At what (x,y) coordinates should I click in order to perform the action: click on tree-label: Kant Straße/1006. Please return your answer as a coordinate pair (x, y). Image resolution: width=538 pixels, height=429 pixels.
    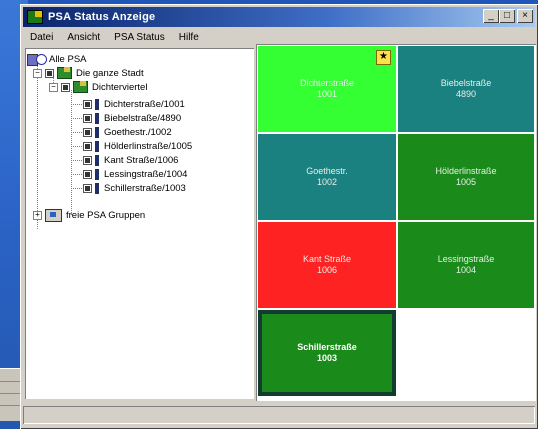
    Looking at the image, I should click on (141, 160).